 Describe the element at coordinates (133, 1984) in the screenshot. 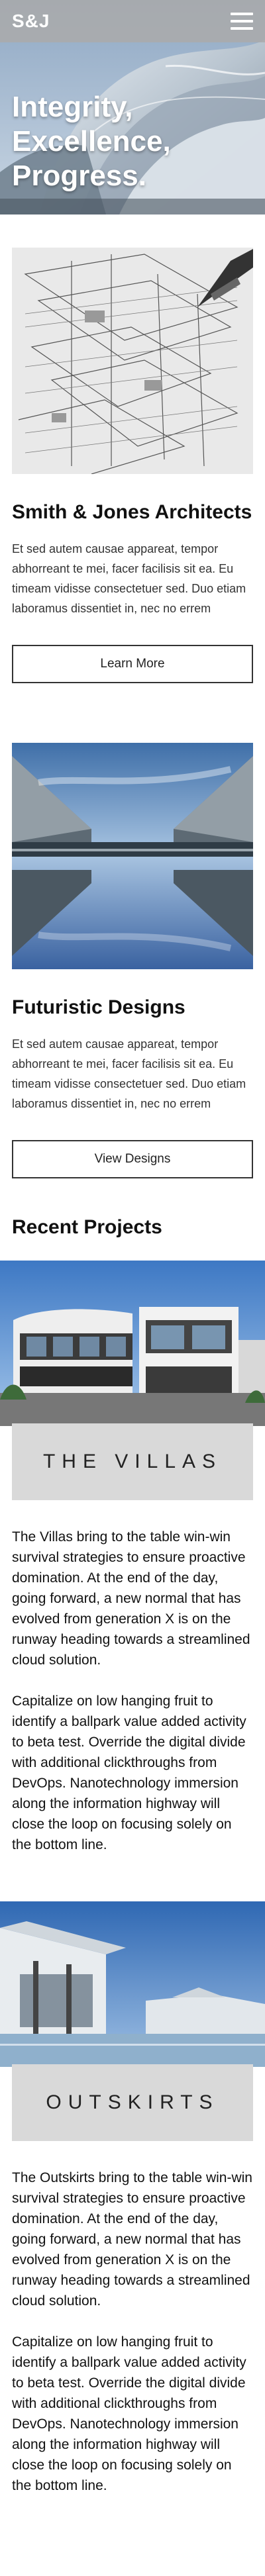

I see `outskirts-image` at that location.